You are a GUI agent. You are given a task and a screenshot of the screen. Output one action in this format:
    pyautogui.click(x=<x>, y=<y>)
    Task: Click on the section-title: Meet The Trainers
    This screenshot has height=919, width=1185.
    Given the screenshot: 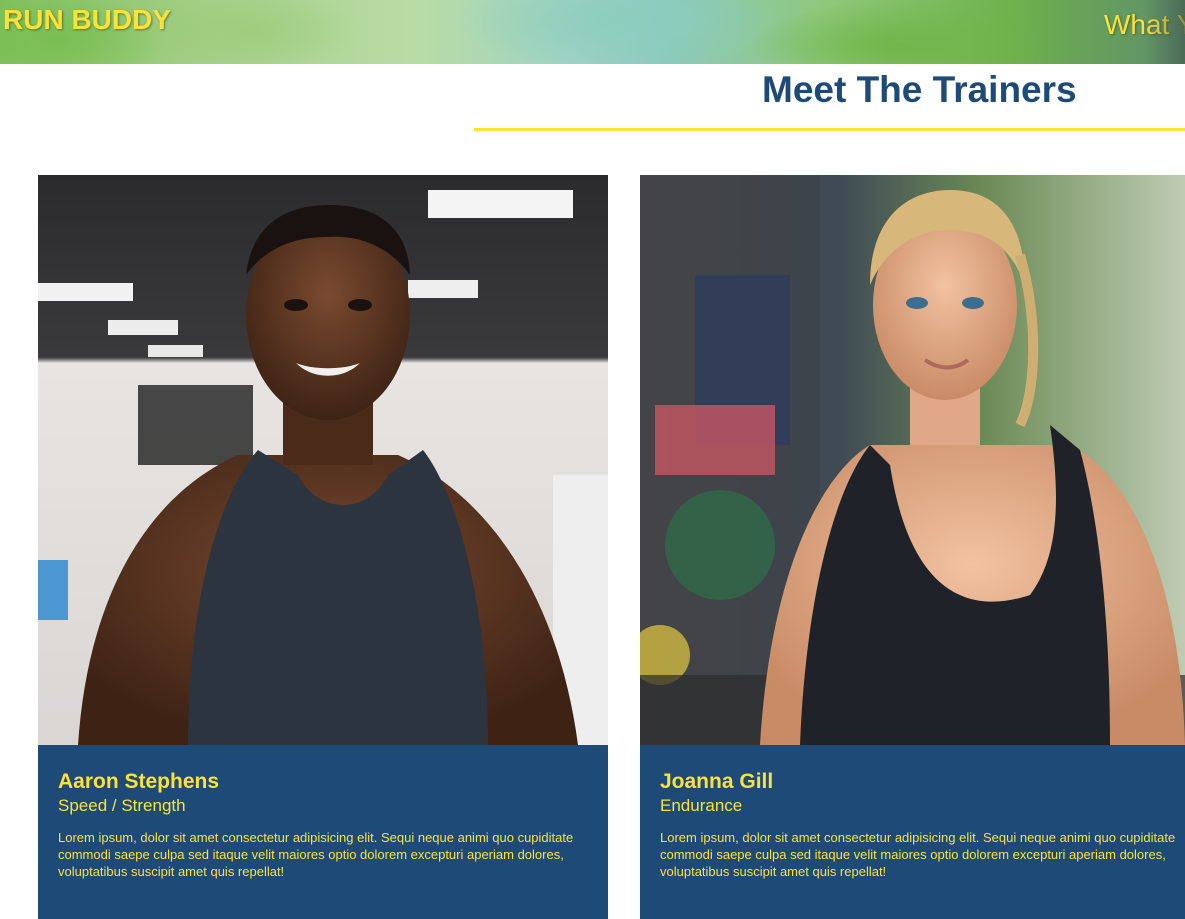 What is the action you would take?
    pyautogui.click(x=919, y=89)
    